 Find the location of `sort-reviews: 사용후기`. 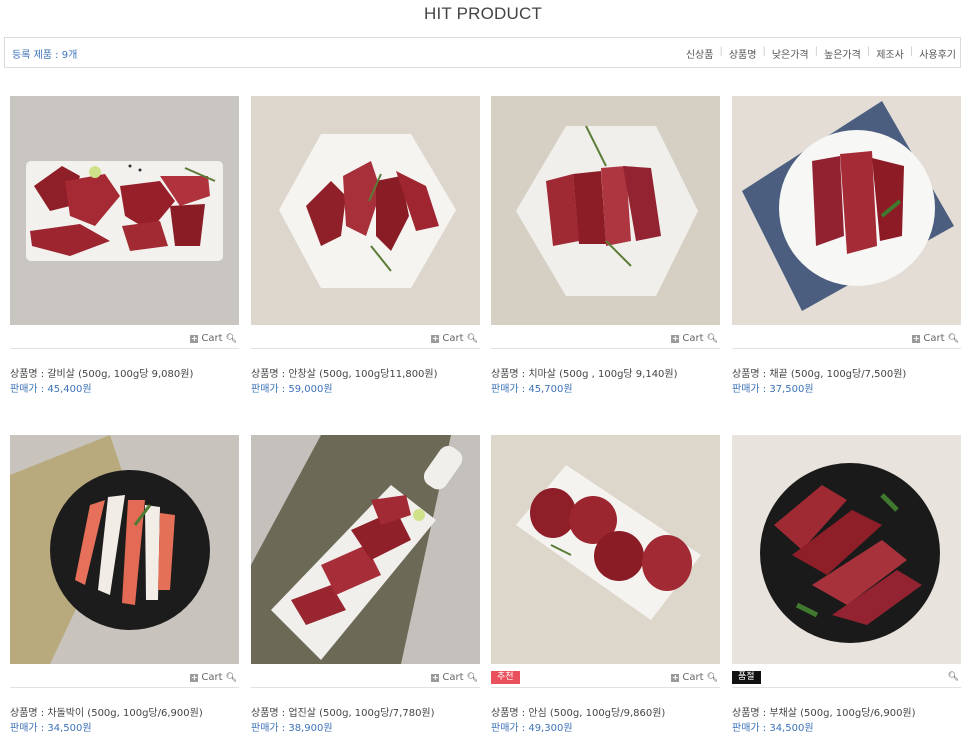

sort-reviews: 사용후기 is located at coordinates (937, 53).